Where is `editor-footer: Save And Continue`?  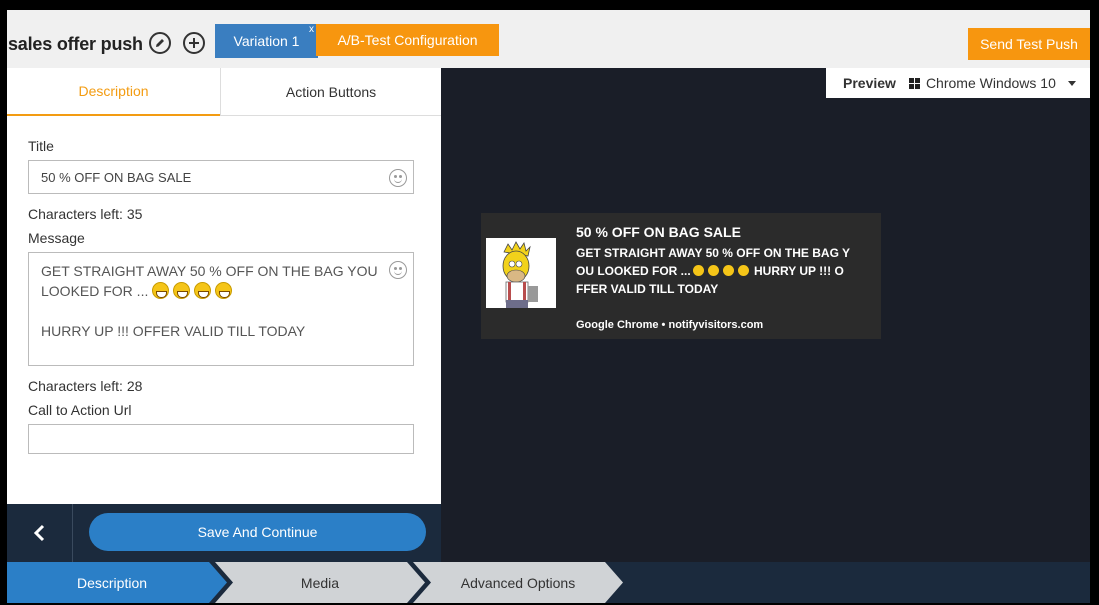 editor-footer: Save And Continue is located at coordinates (224, 533).